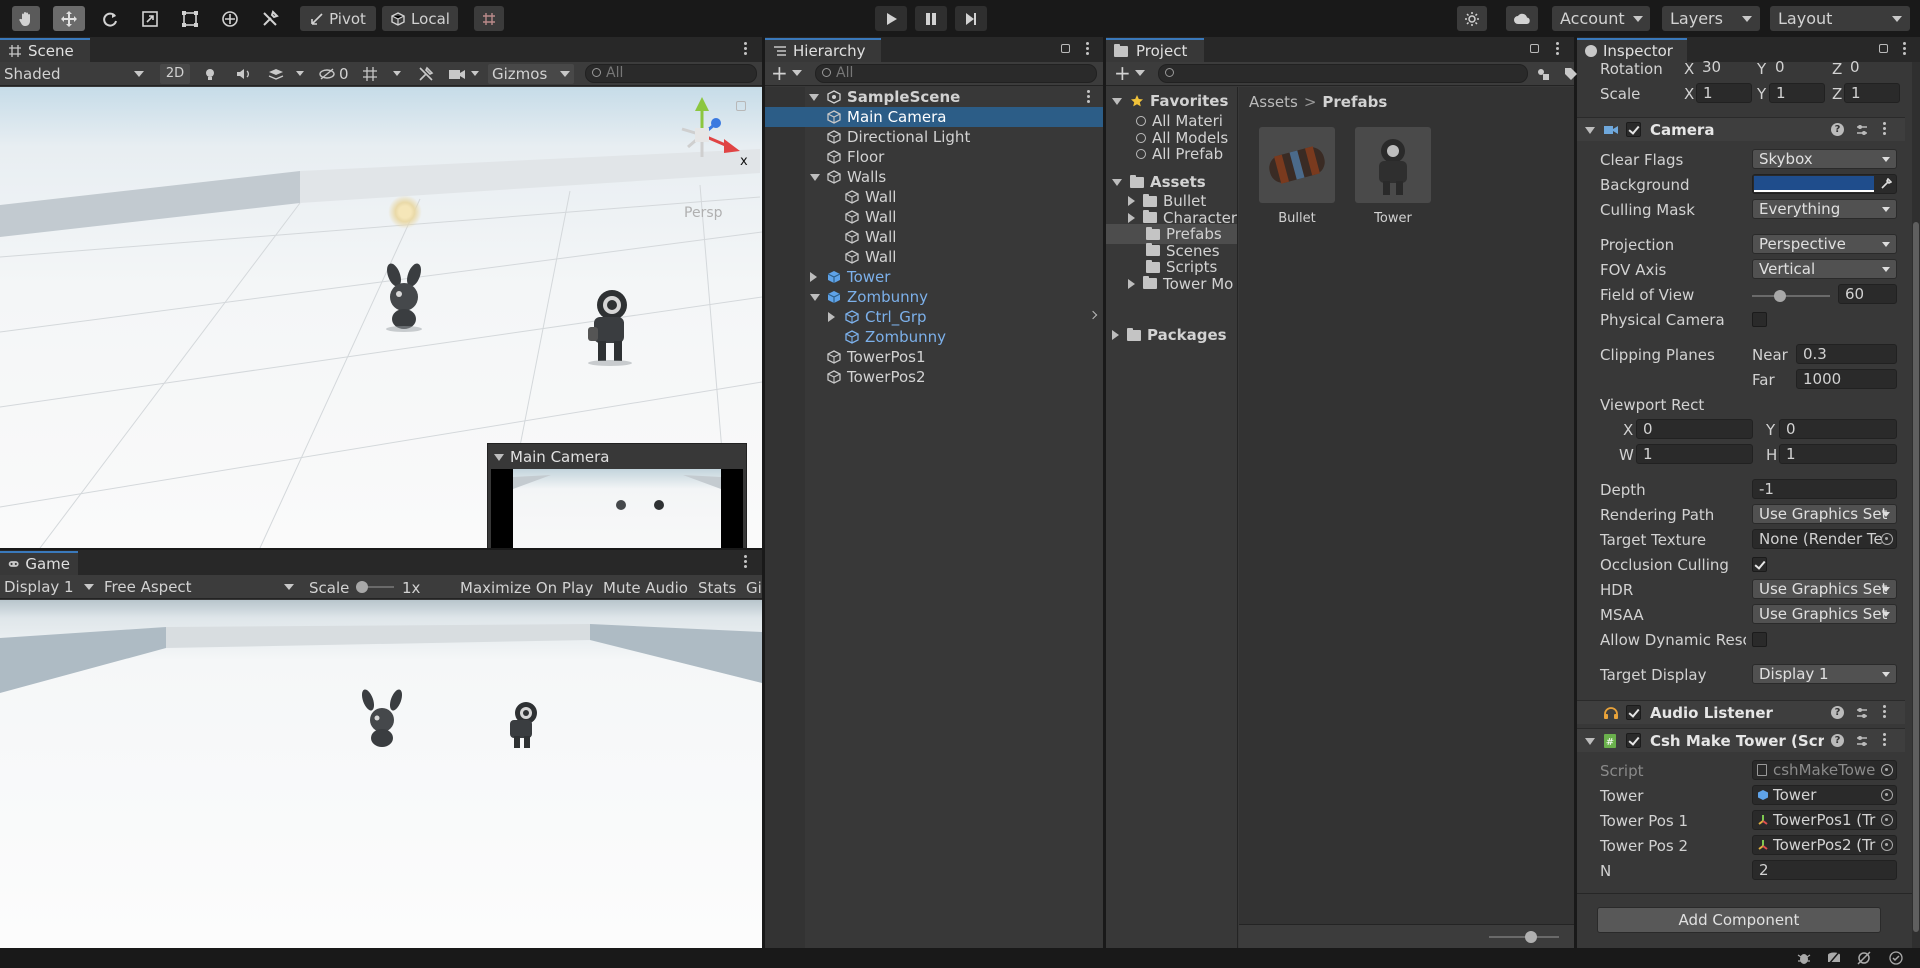 Image resolution: width=1920 pixels, height=968 pixels. Describe the element at coordinates (1867, 294) in the screenshot. I see `fov-value-field: 60` at that location.